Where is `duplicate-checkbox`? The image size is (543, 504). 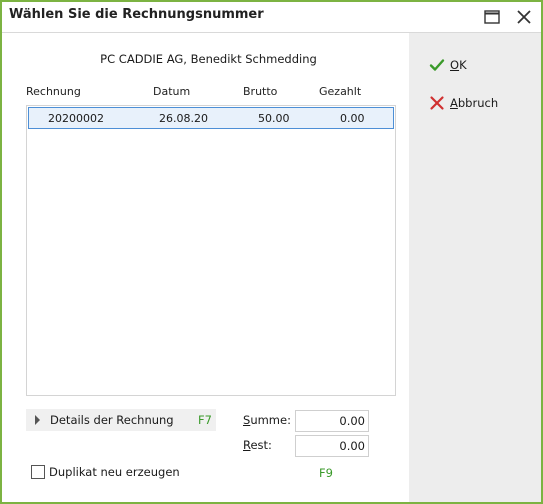 duplicate-checkbox is located at coordinates (38, 472).